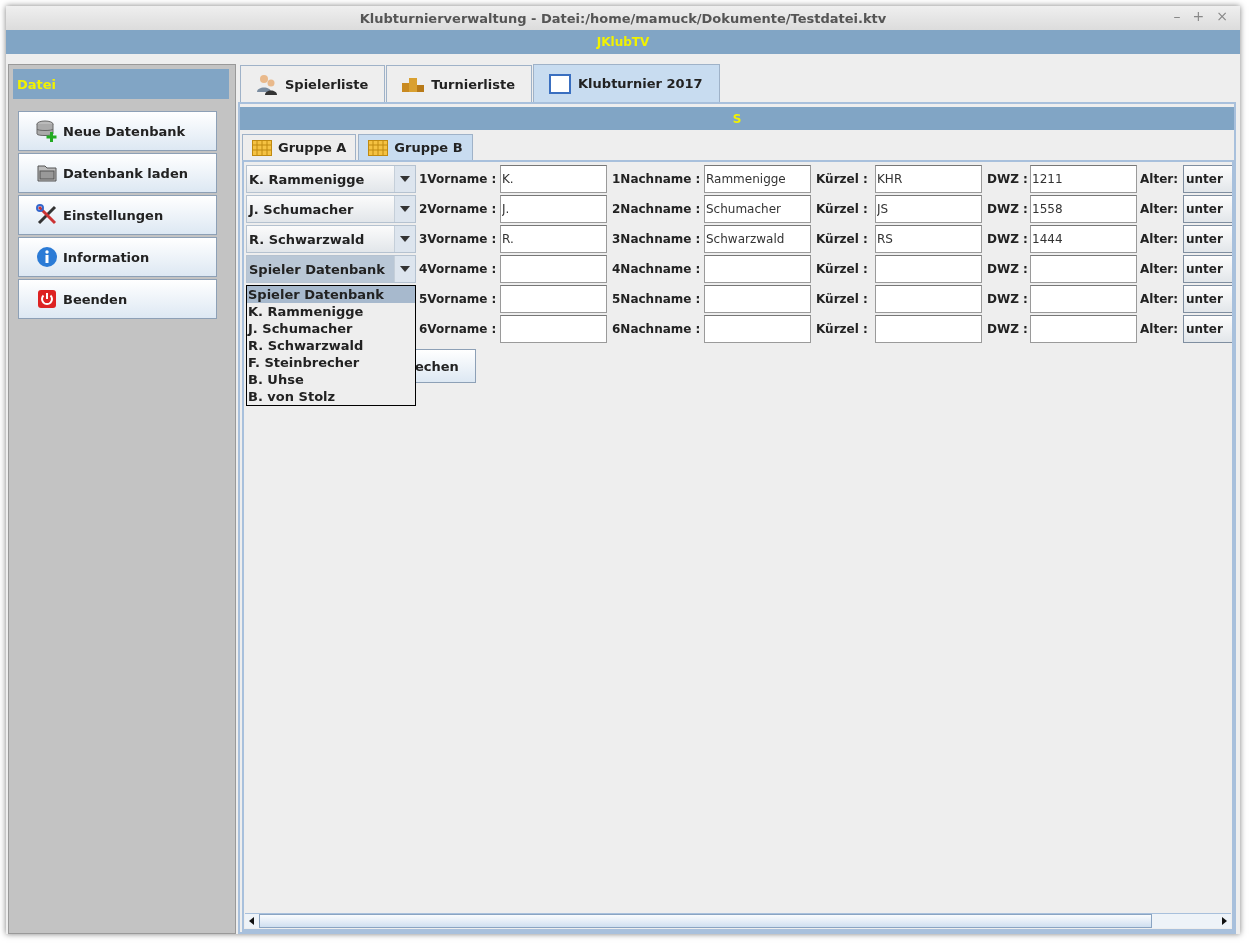  I want to click on input-field: 1211, so click(1083, 179).